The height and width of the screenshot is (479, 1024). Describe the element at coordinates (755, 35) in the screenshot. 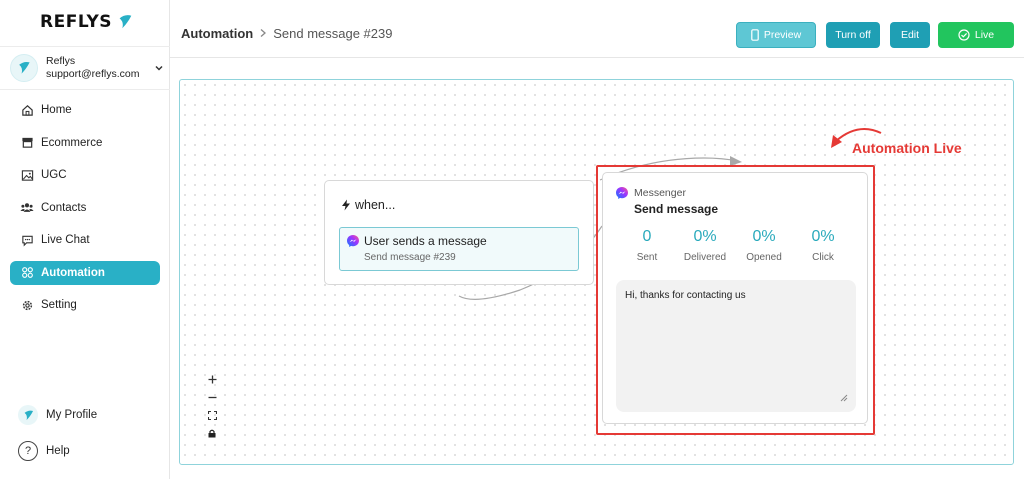

I see `phone-icon` at that location.